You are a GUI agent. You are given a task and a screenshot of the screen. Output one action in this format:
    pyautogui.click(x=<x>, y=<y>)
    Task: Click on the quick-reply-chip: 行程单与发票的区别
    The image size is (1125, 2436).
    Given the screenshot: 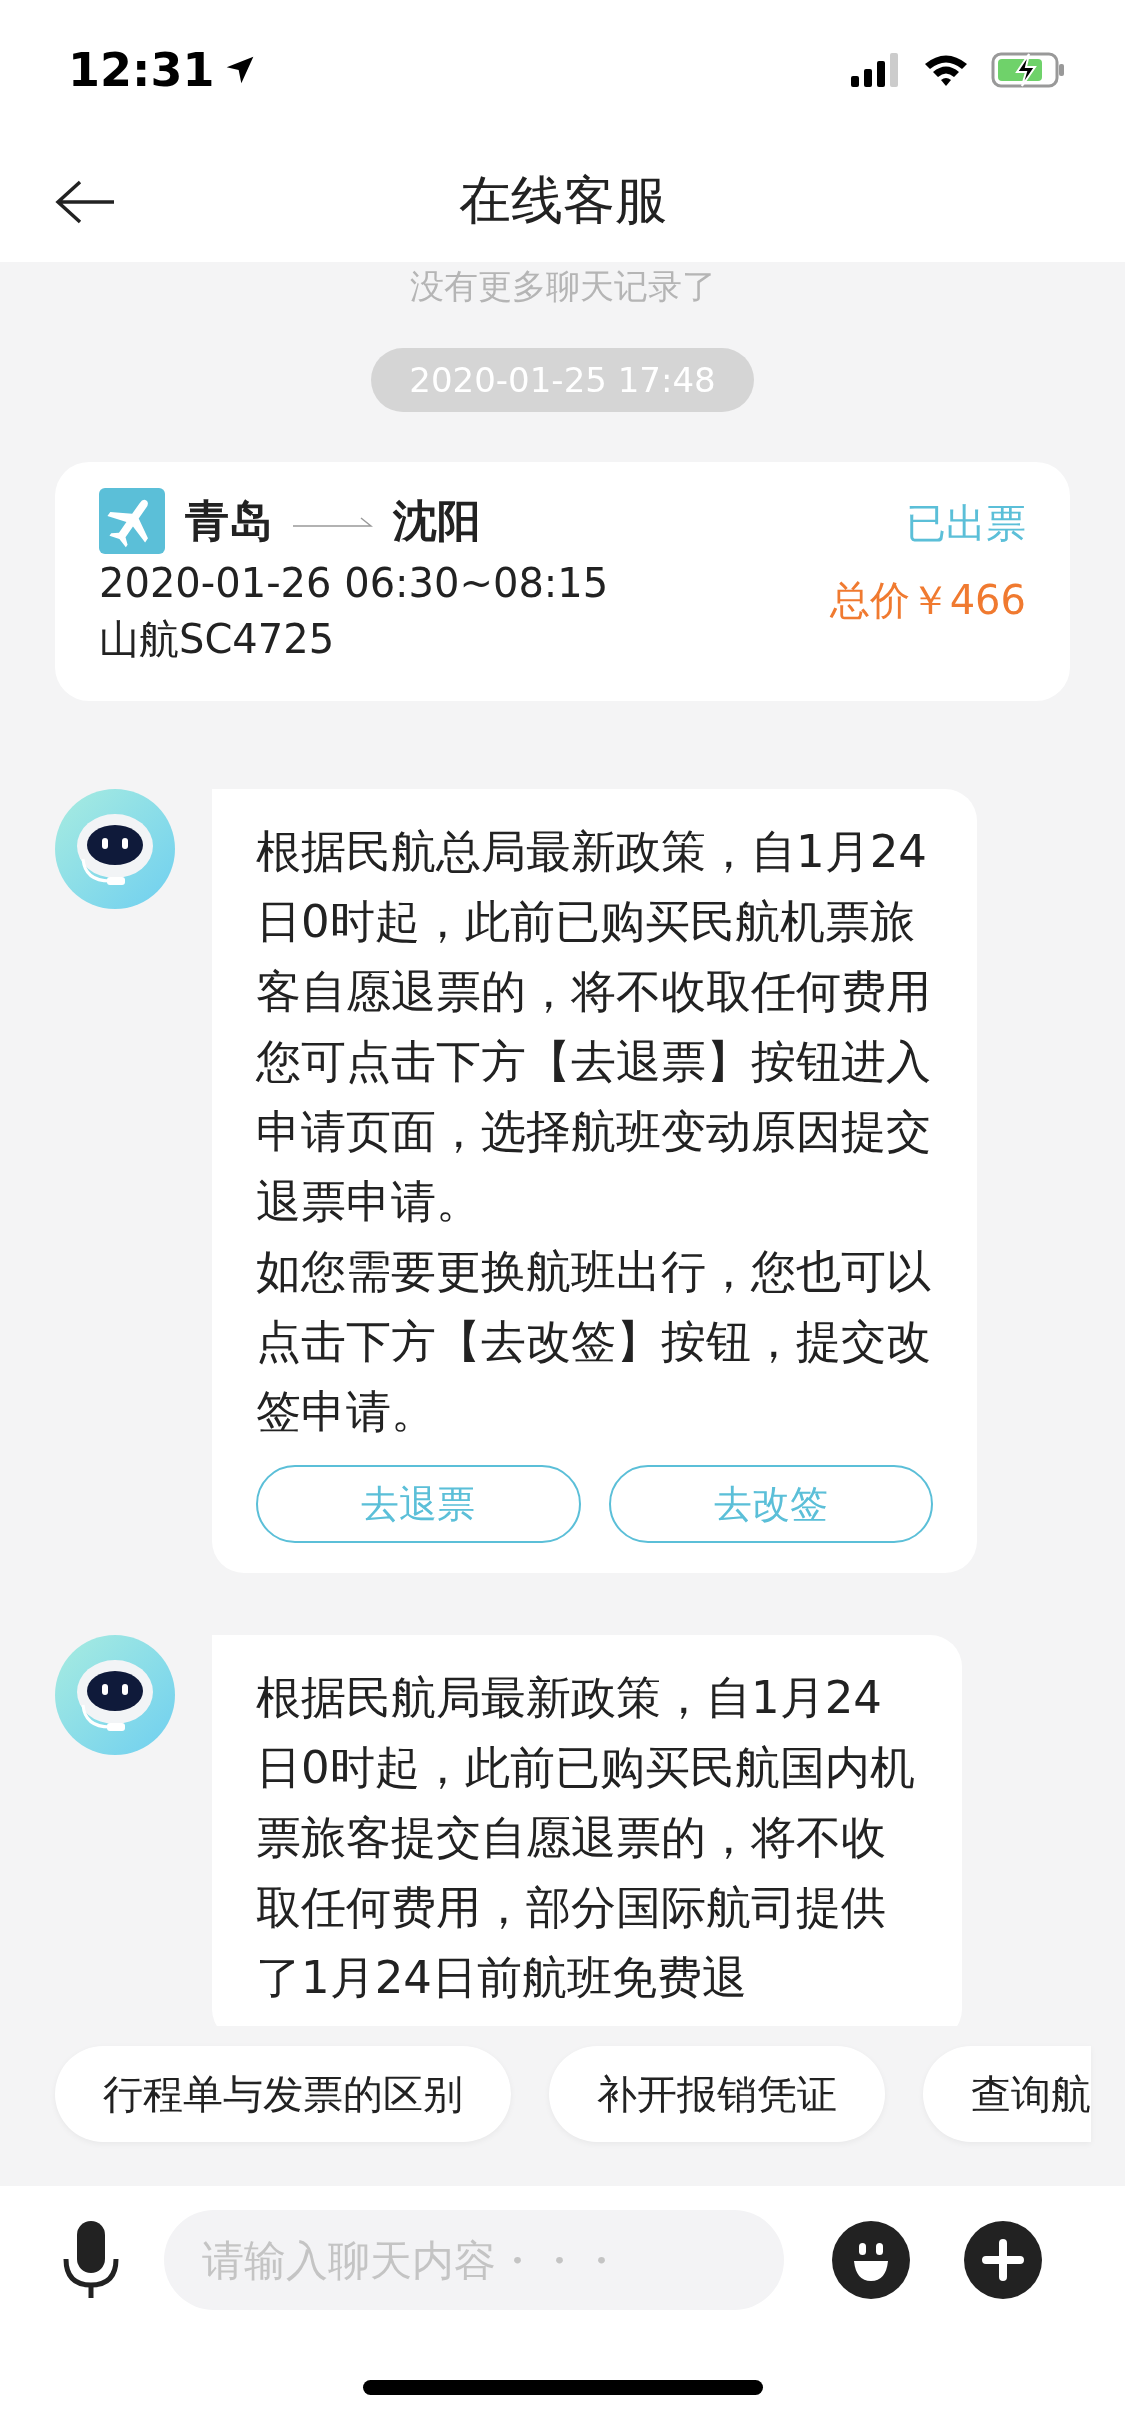 What is the action you would take?
    pyautogui.click(x=283, y=2094)
    